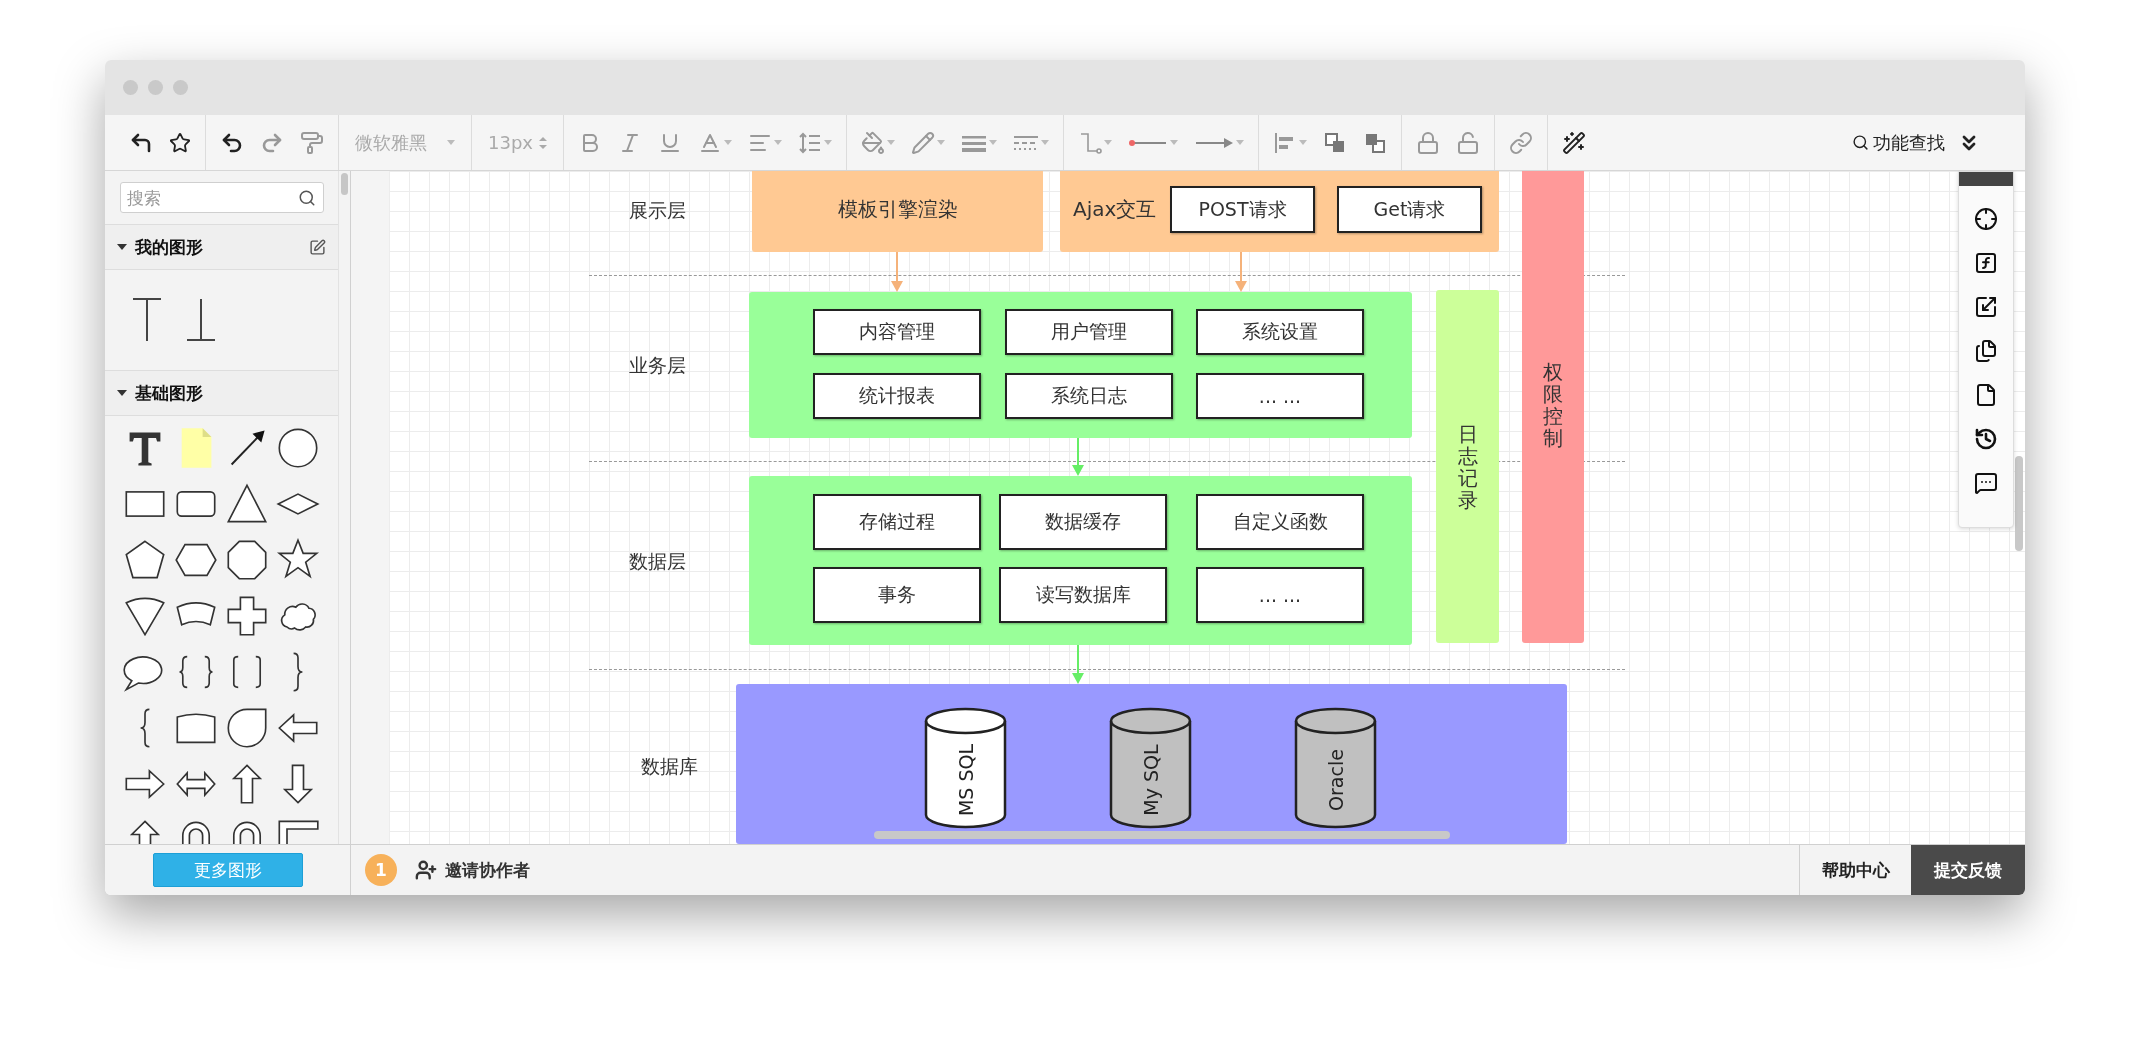 The width and height of the screenshot is (2130, 1045). What do you see at coordinates (1089, 396) in the screenshot?
I see `diagram-node: 系统日志` at bounding box center [1089, 396].